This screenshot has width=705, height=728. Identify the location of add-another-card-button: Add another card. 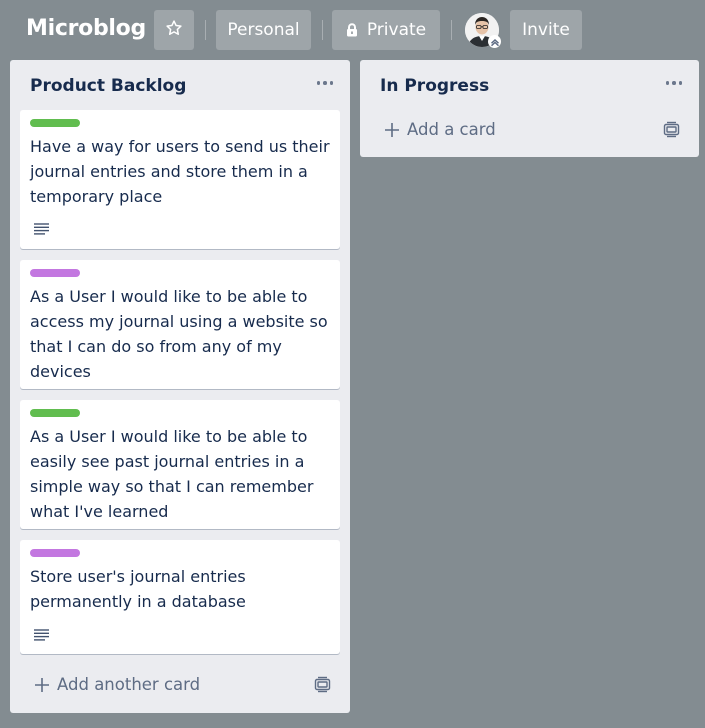
(117, 684).